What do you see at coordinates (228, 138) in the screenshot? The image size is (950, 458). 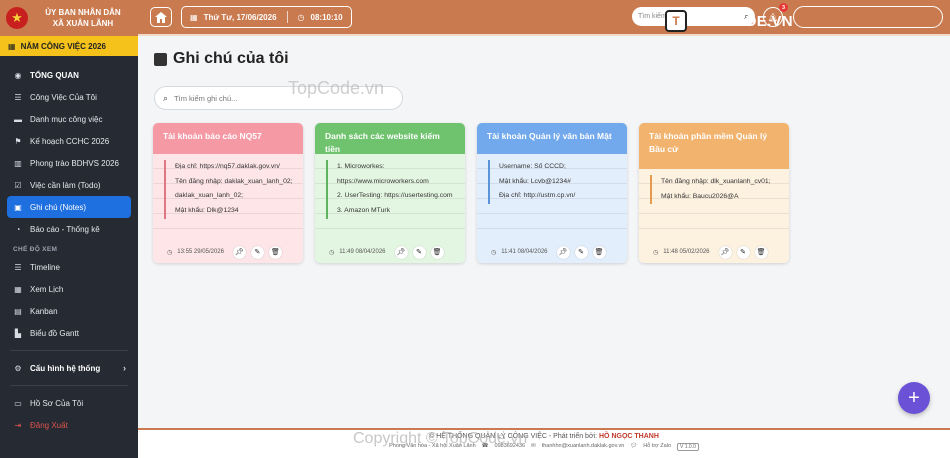 I see `note-title: Tài khoản báo cáo NQ57` at bounding box center [228, 138].